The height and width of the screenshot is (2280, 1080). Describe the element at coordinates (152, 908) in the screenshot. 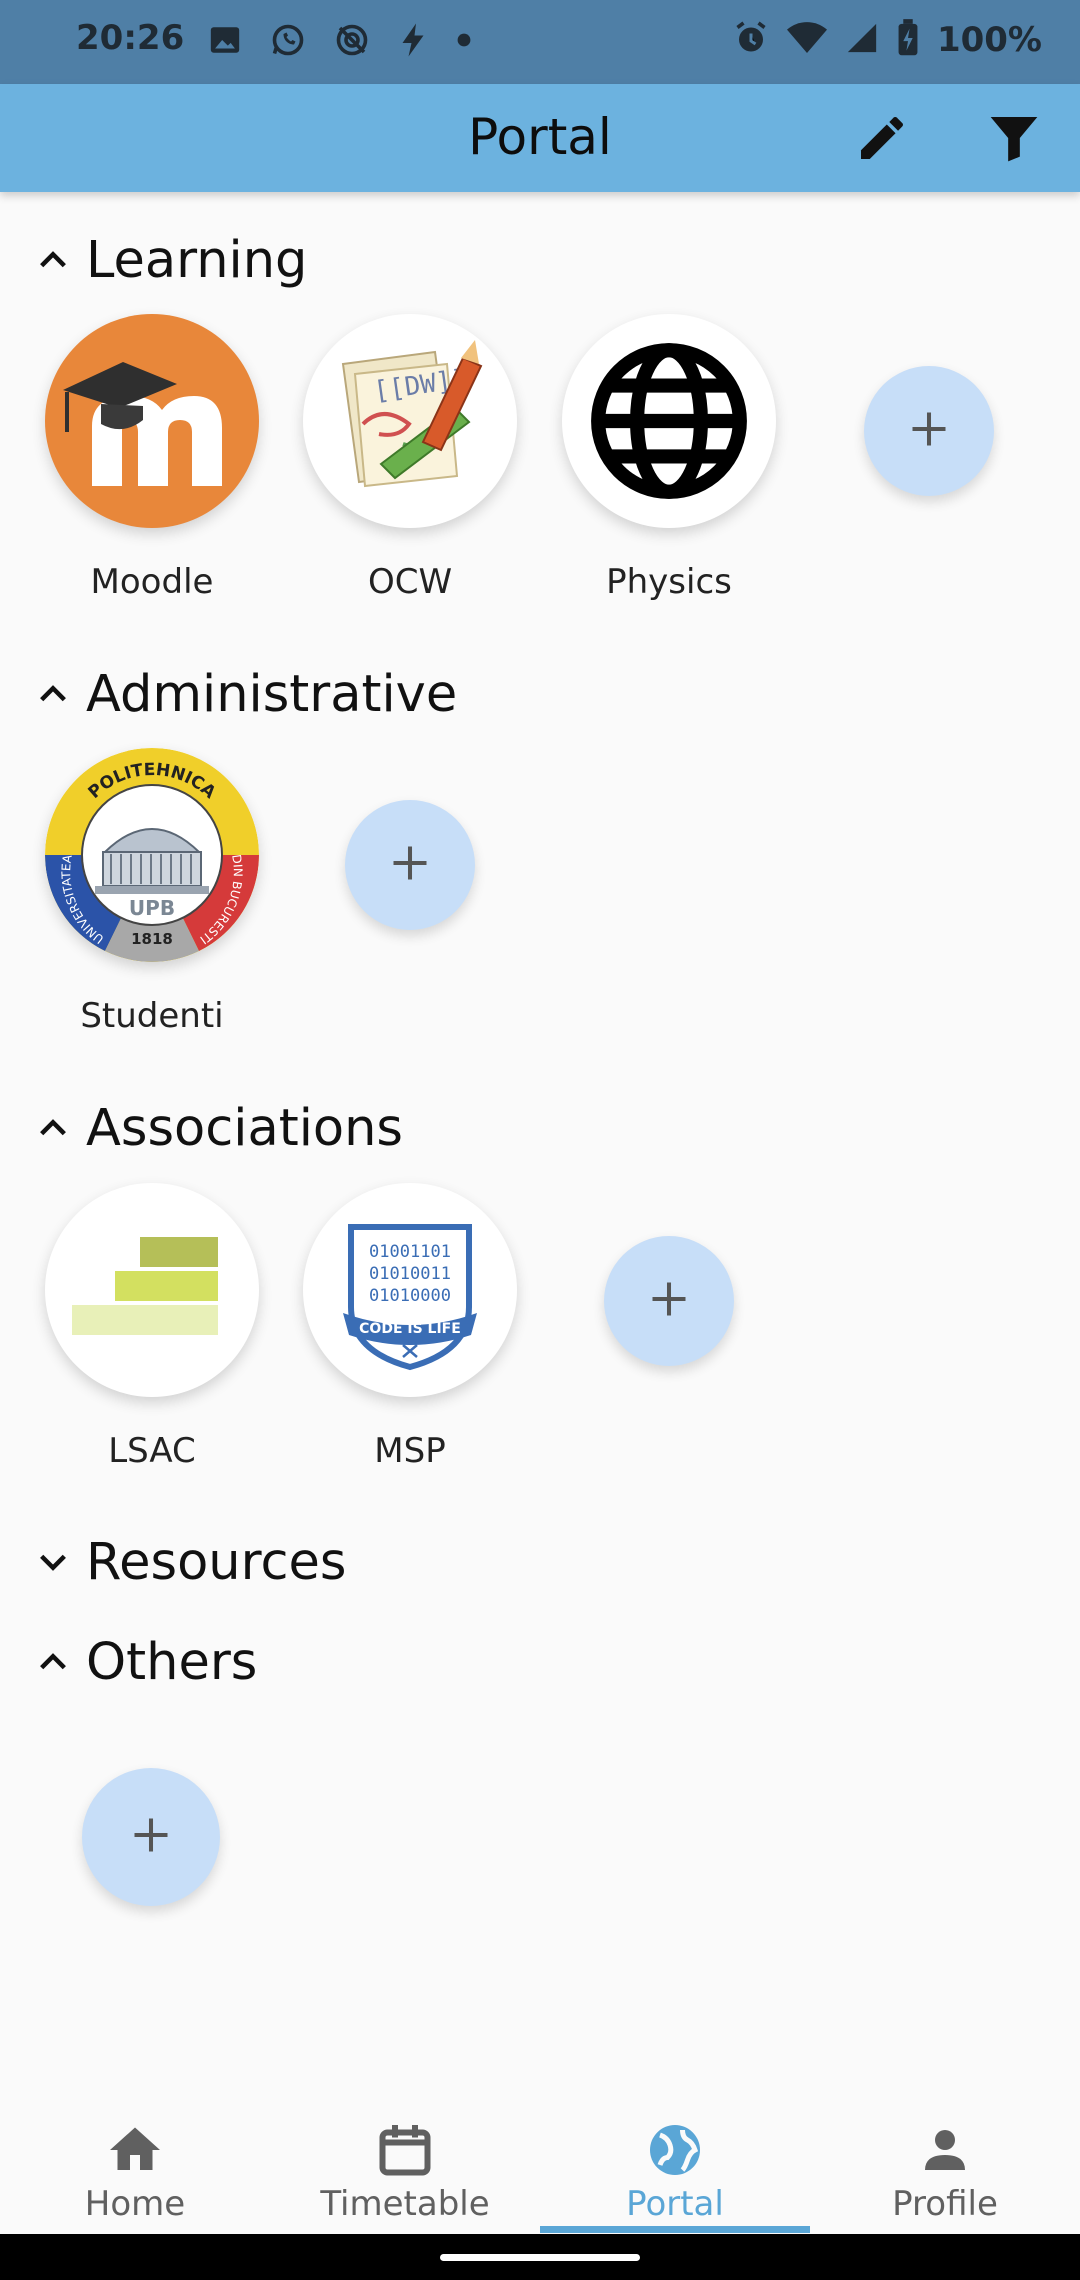

I see `seal-text-upb: UPB` at that location.